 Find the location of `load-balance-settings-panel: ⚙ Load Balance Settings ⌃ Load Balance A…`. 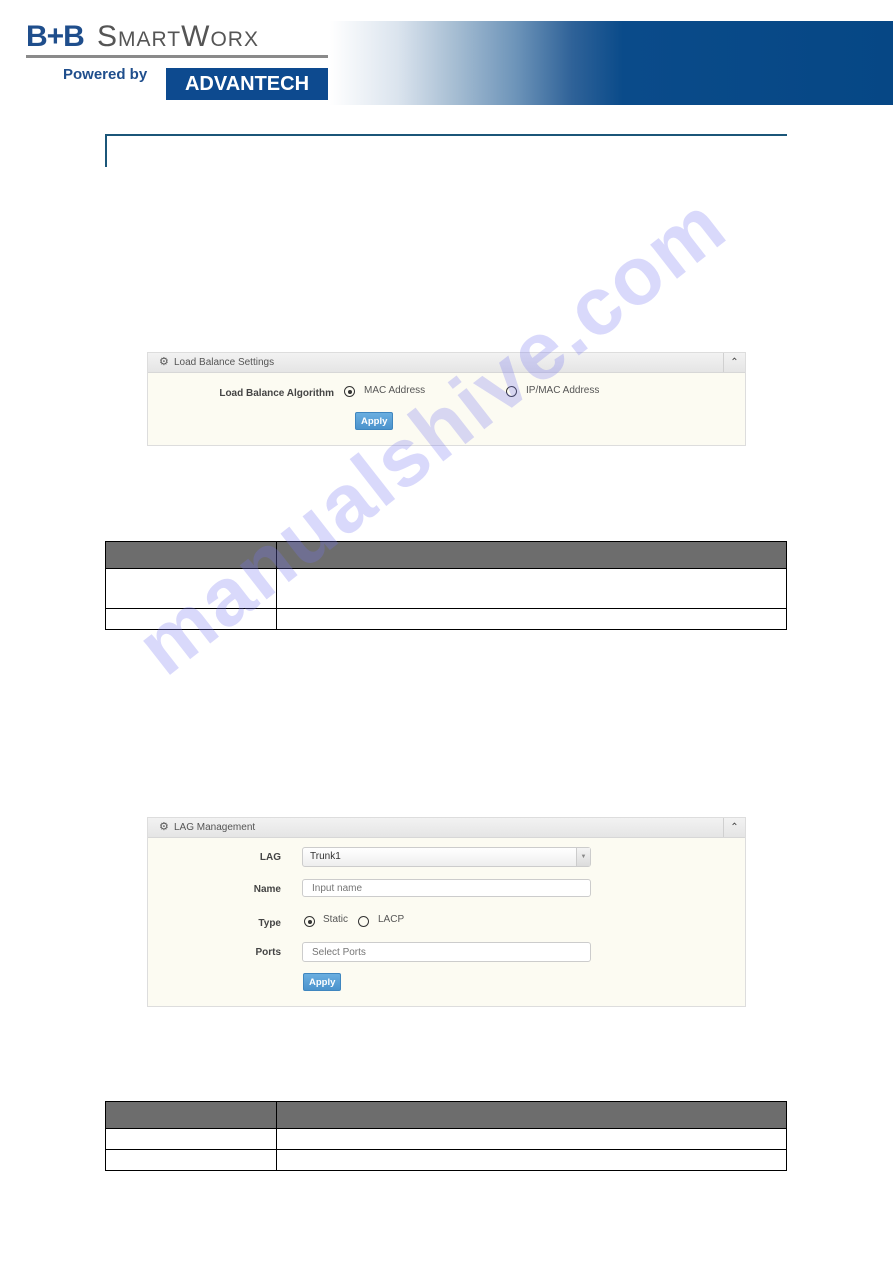

load-balance-settings-panel: ⚙ Load Balance Settings ⌃ Load Balance A… is located at coordinates (446, 399).